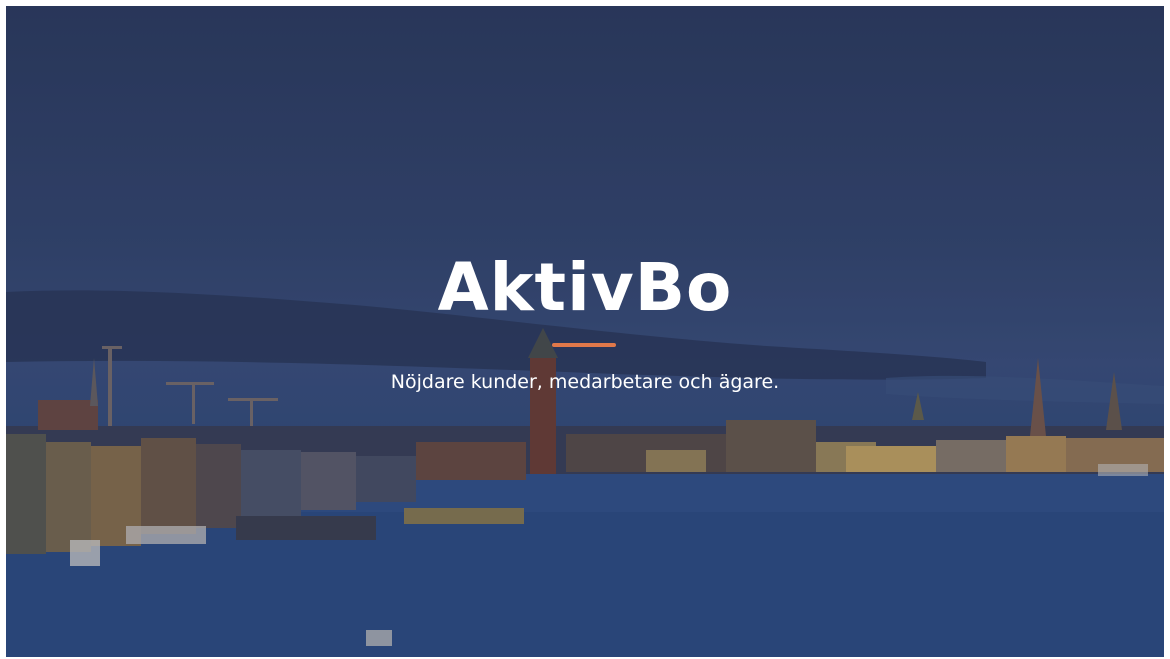 This screenshot has width=1170, height=659. Describe the element at coordinates (585, 287) in the screenshot. I see `brand-title: AktivBo` at that location.